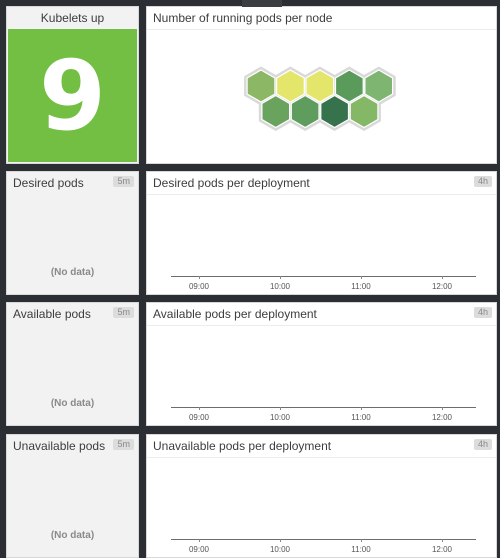  I want to click on kubelets-value: 9, so click(72, 95).